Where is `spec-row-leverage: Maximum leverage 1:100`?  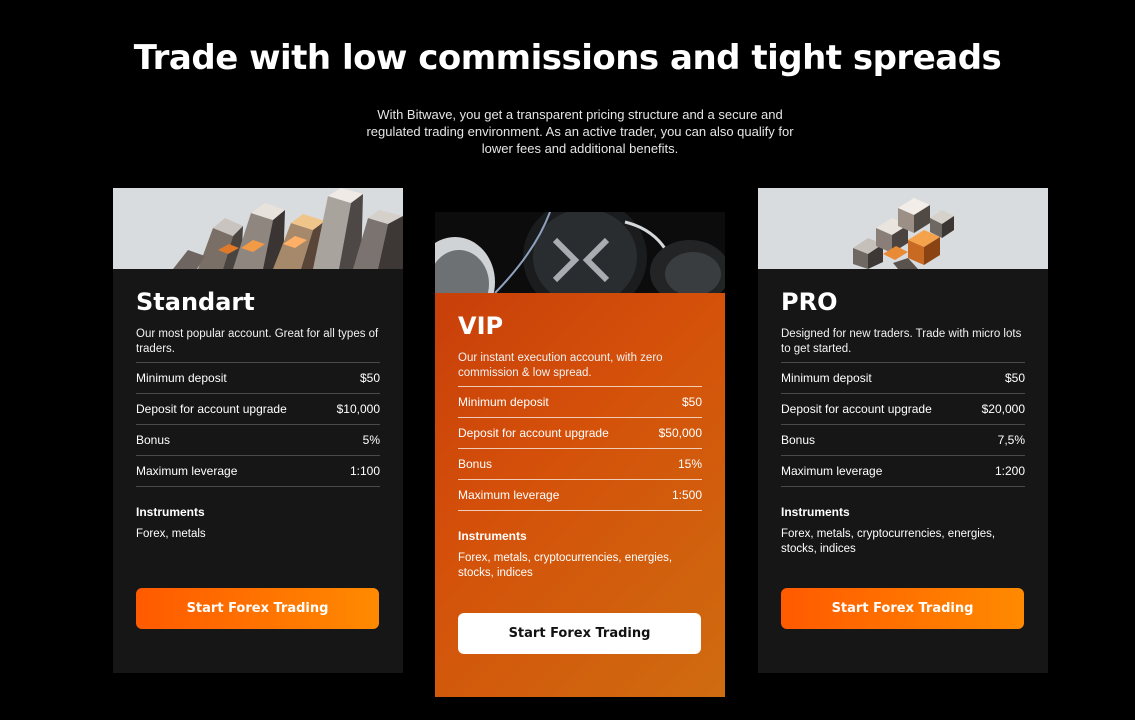 spec-row-leverage: Maximum leverage 1:100 is located at coordinates (258, 471).